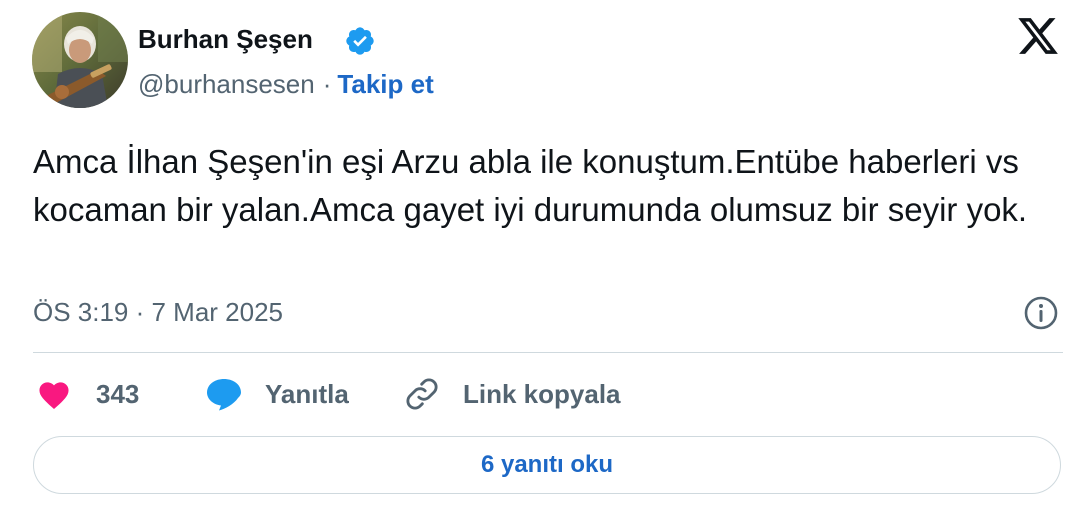 Image resolution: width=1084 pixels, height=518 pixels. What do you see at coordinates (224, 394) in the screenshot?
I see `speech-bubble-icon` at bounding box center [224, 394].